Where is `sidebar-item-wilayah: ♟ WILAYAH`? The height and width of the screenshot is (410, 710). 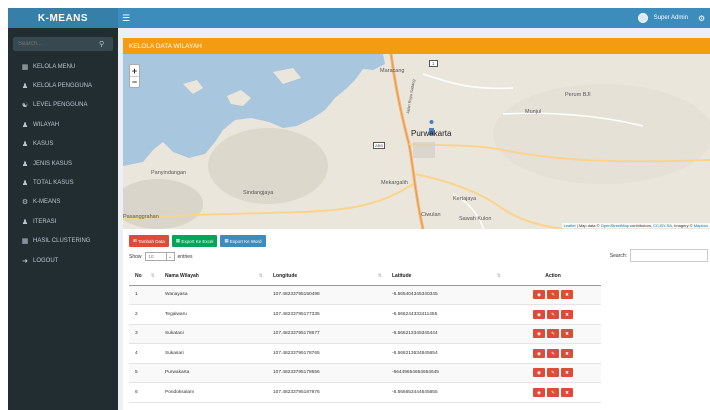
sidebar-item-wilayah: ♟ WILAYAH is located at coordinates (63, 124).